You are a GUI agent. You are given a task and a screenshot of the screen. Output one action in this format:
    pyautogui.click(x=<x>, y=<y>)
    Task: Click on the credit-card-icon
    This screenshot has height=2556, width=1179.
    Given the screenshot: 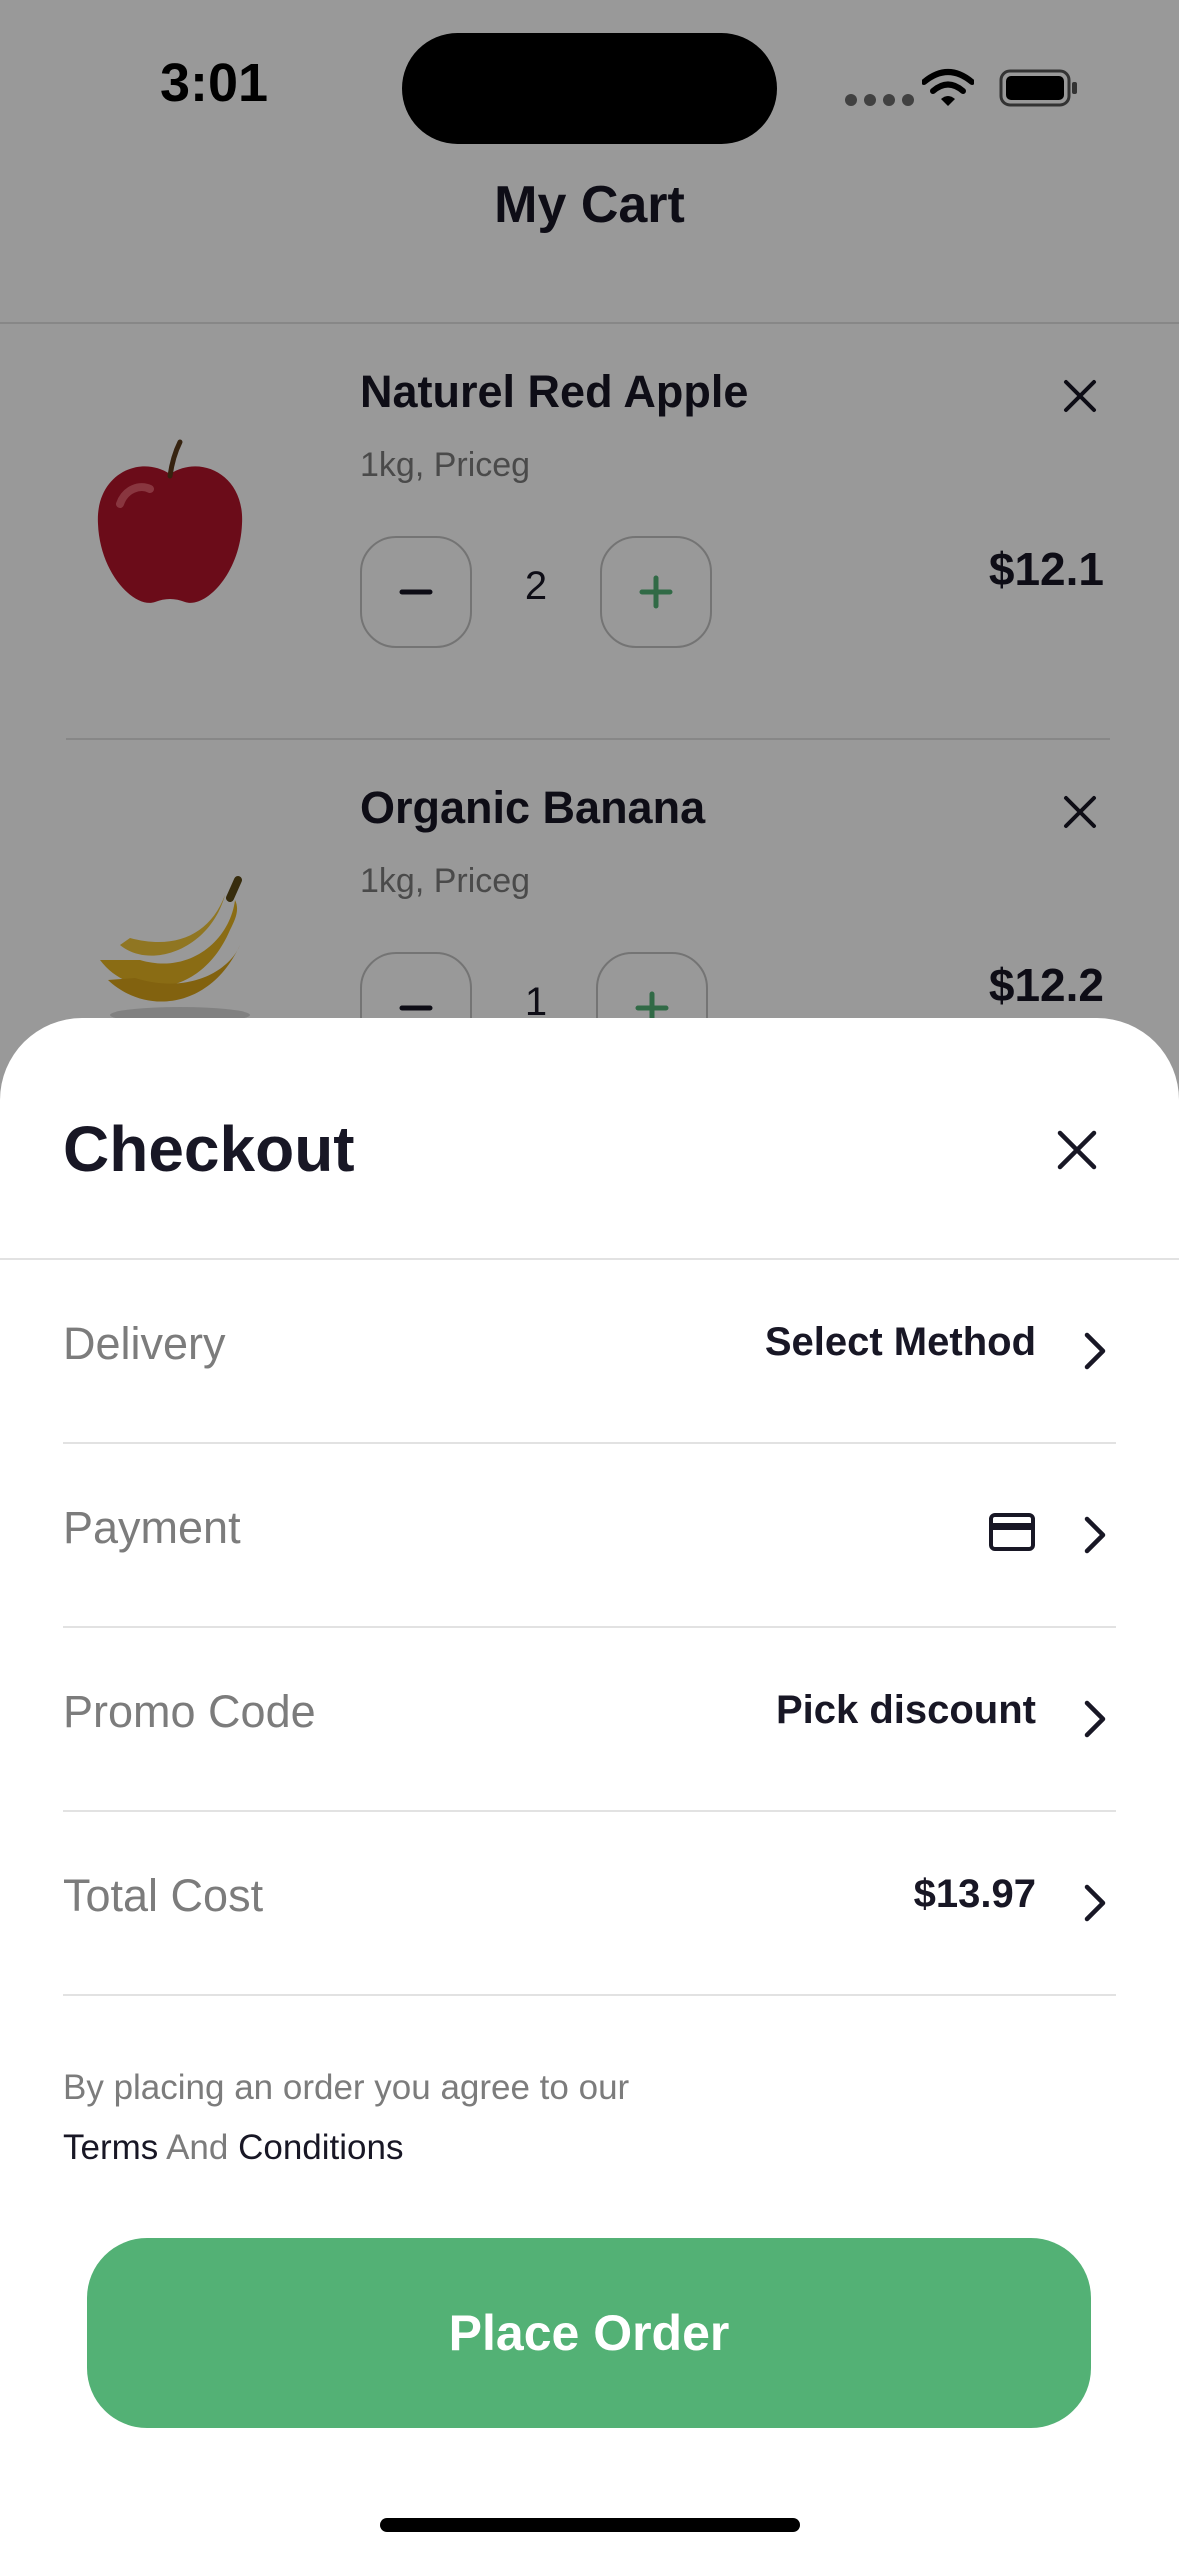 What is the action you would take?
    pyautogui.click(x=1012, y=1532)
    